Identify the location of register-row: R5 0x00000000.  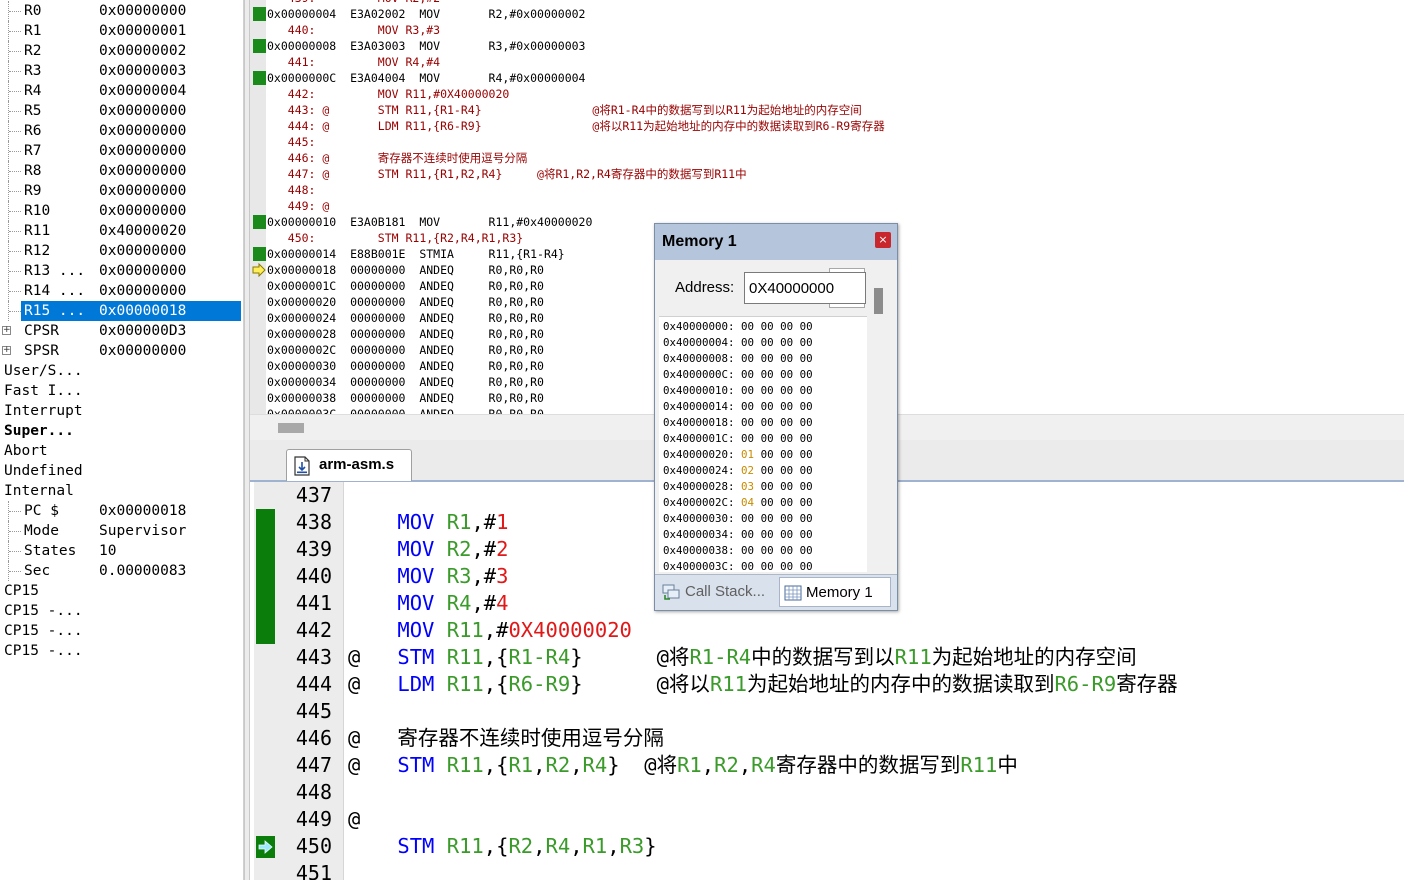
(122, 111).